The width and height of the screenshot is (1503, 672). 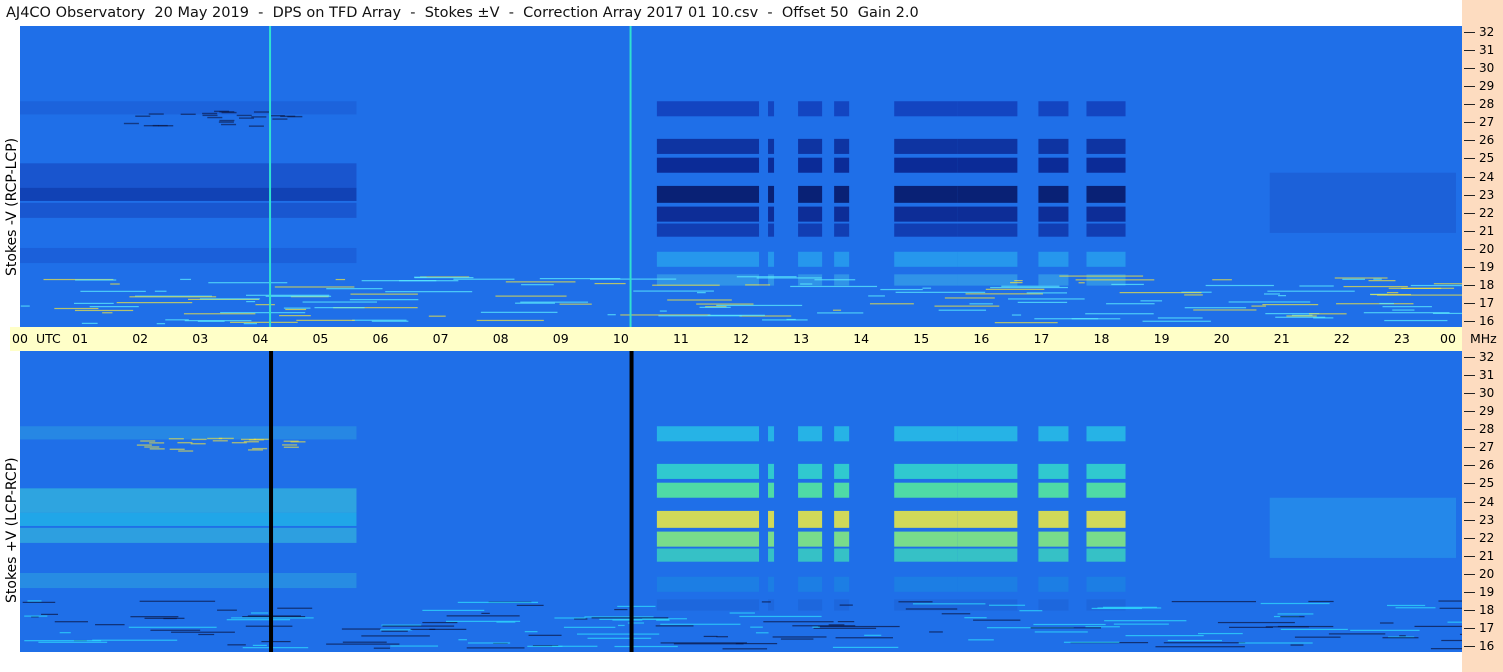 I want to click on frequency-tick-label: 30, so click(x=1487, y=68).